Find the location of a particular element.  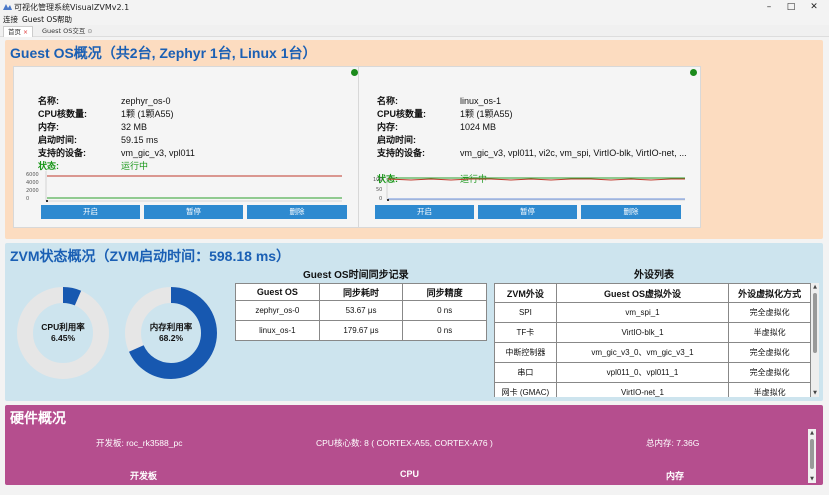

sync-table-title: Guest OS时间同步记录 is located at coordinates (356, 275).